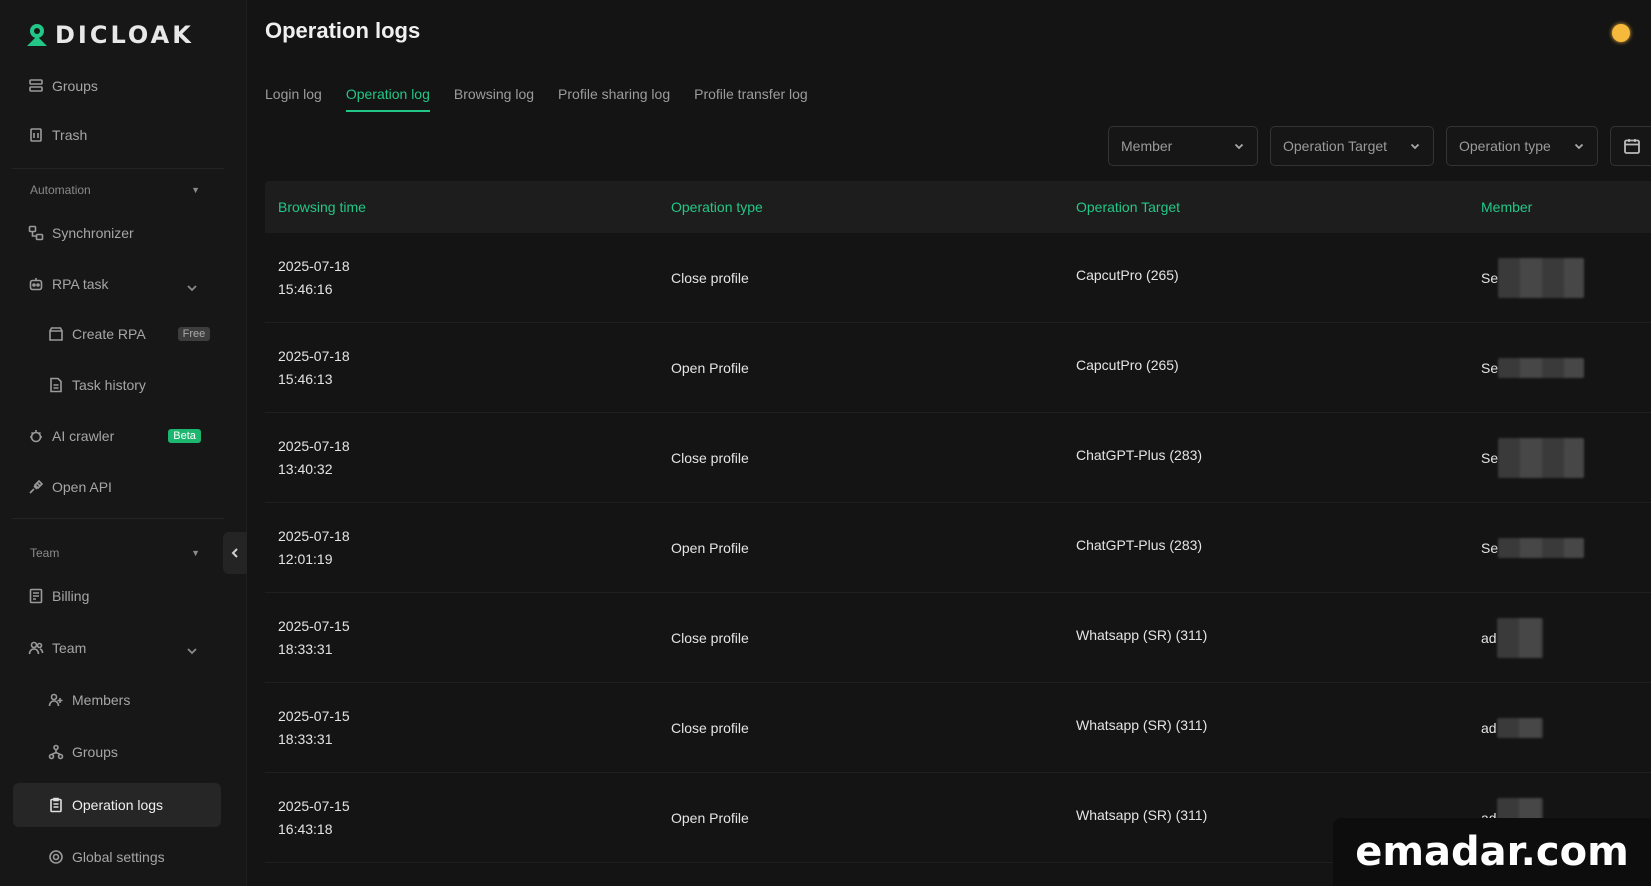  Describe the element at coordinates (305, 288) in the screenshot. I see `time-text: 15:46:16` at that location.